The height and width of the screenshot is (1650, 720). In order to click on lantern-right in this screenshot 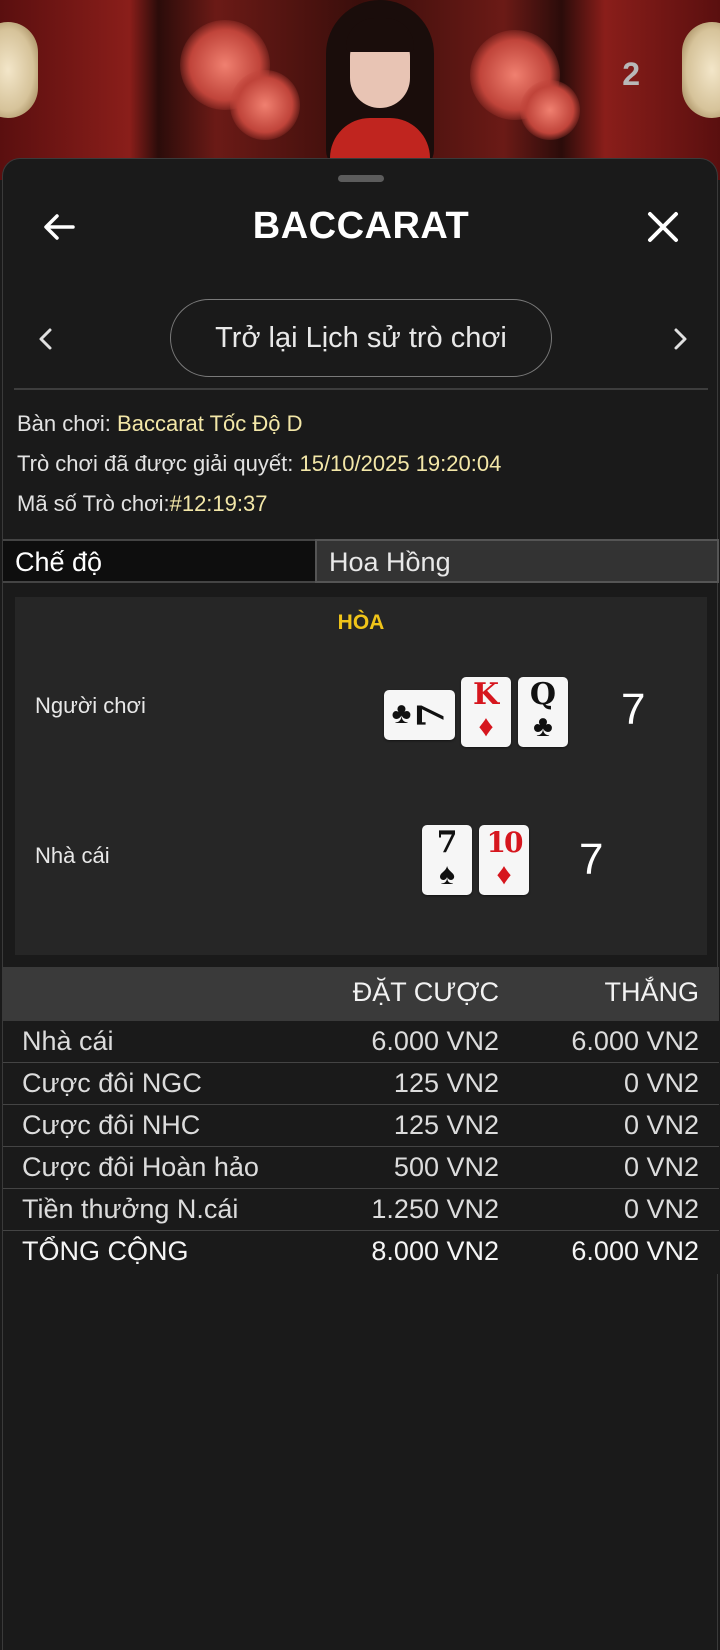, I will do `click(701, 70)`.